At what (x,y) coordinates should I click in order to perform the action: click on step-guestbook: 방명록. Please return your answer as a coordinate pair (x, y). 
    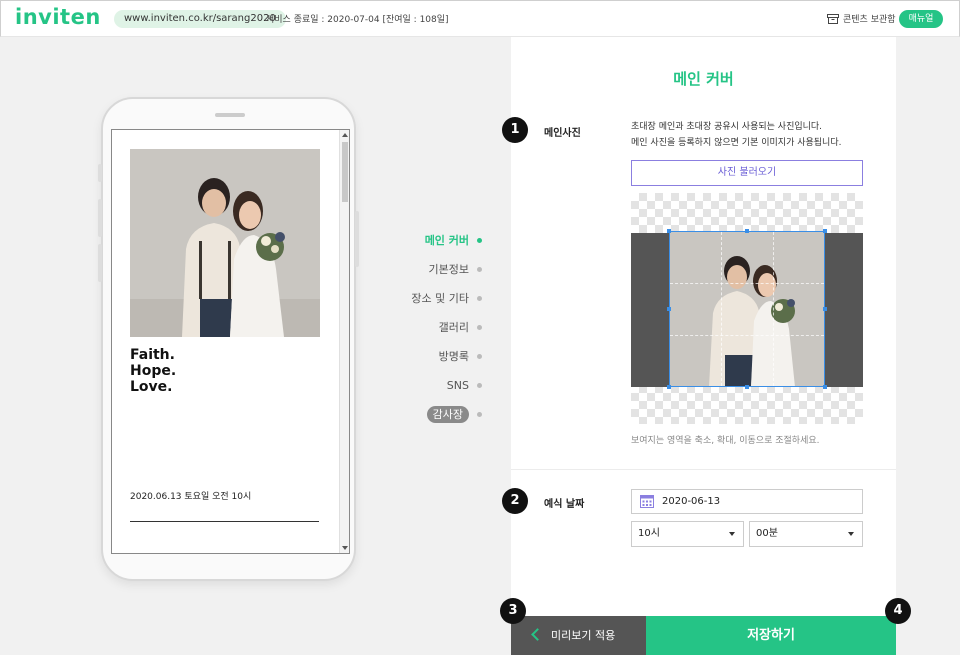
    Looking at the image, I should click on (460, 357).